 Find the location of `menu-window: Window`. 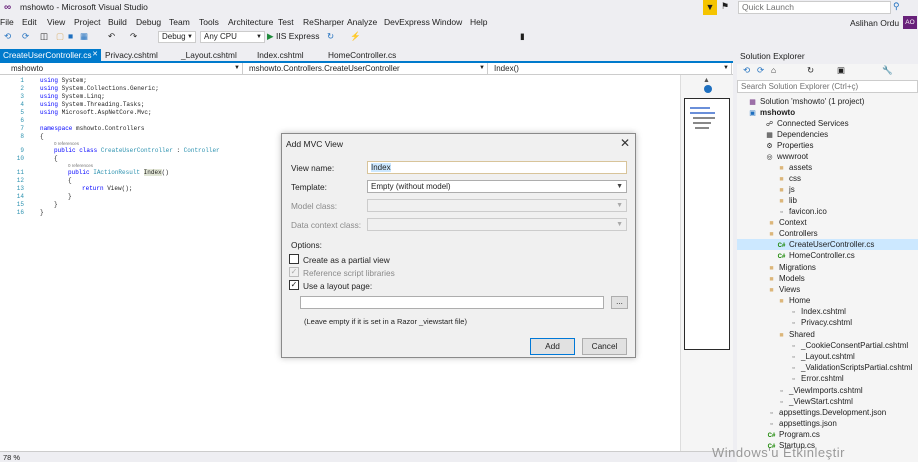

menu-window: Window is located at coordinates (447, 22).